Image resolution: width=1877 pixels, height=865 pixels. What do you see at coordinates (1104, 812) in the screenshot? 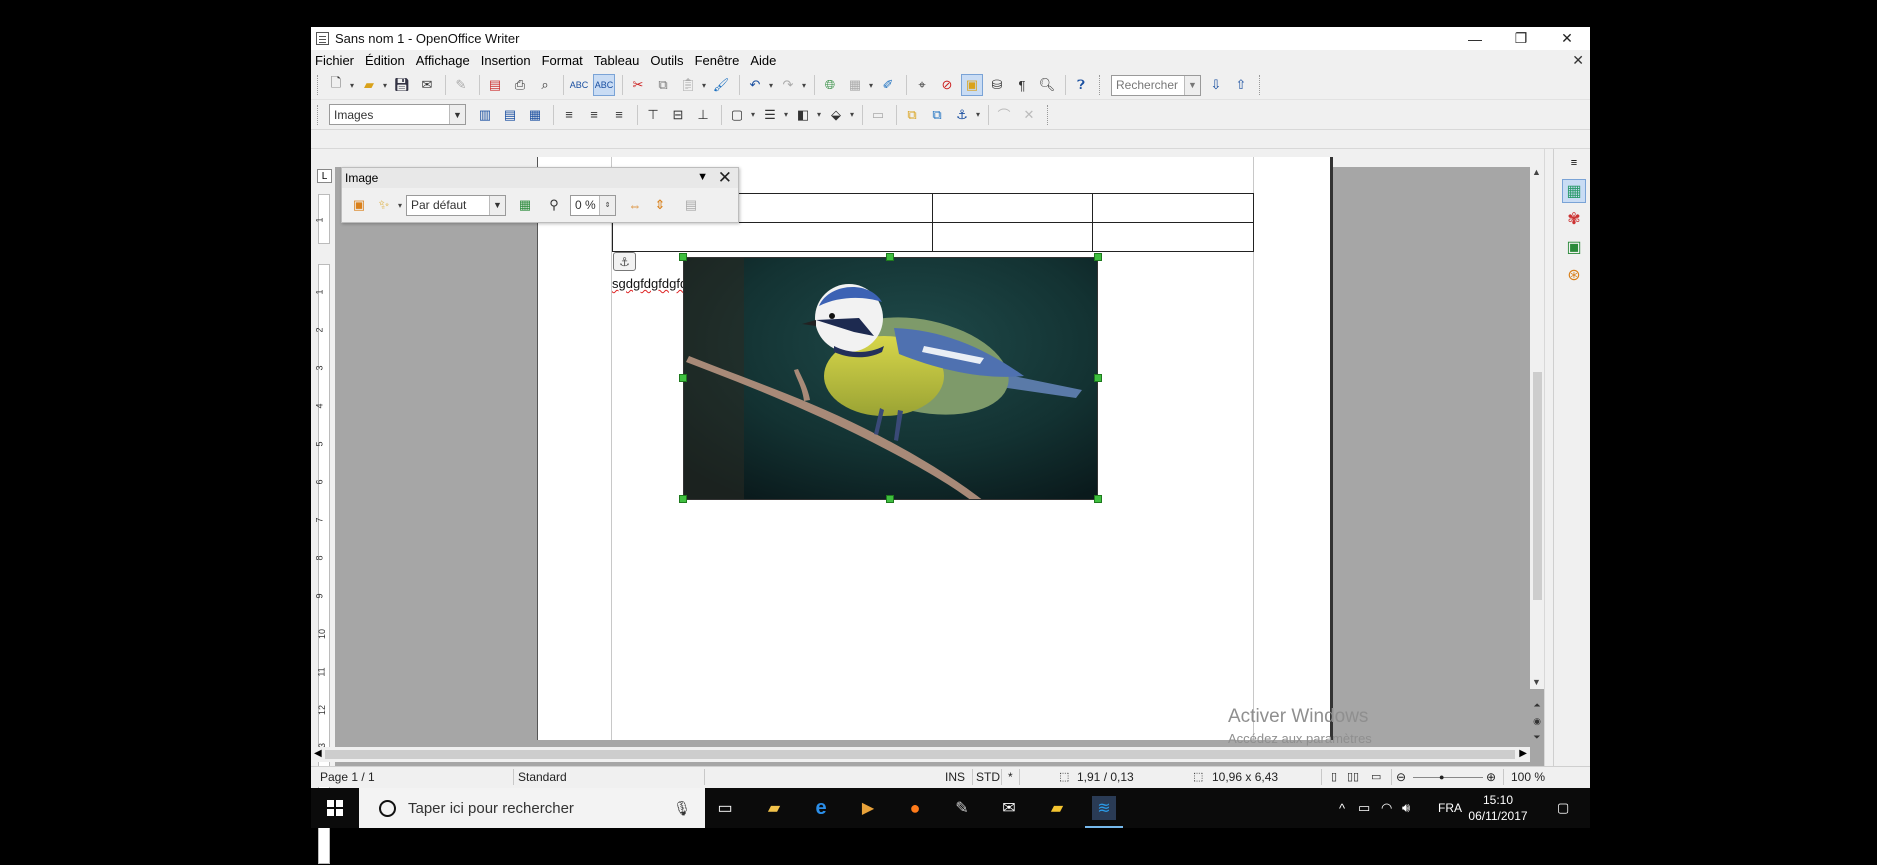
I see `openoffice-icon: ≋` at bounding box center [1104, 812].